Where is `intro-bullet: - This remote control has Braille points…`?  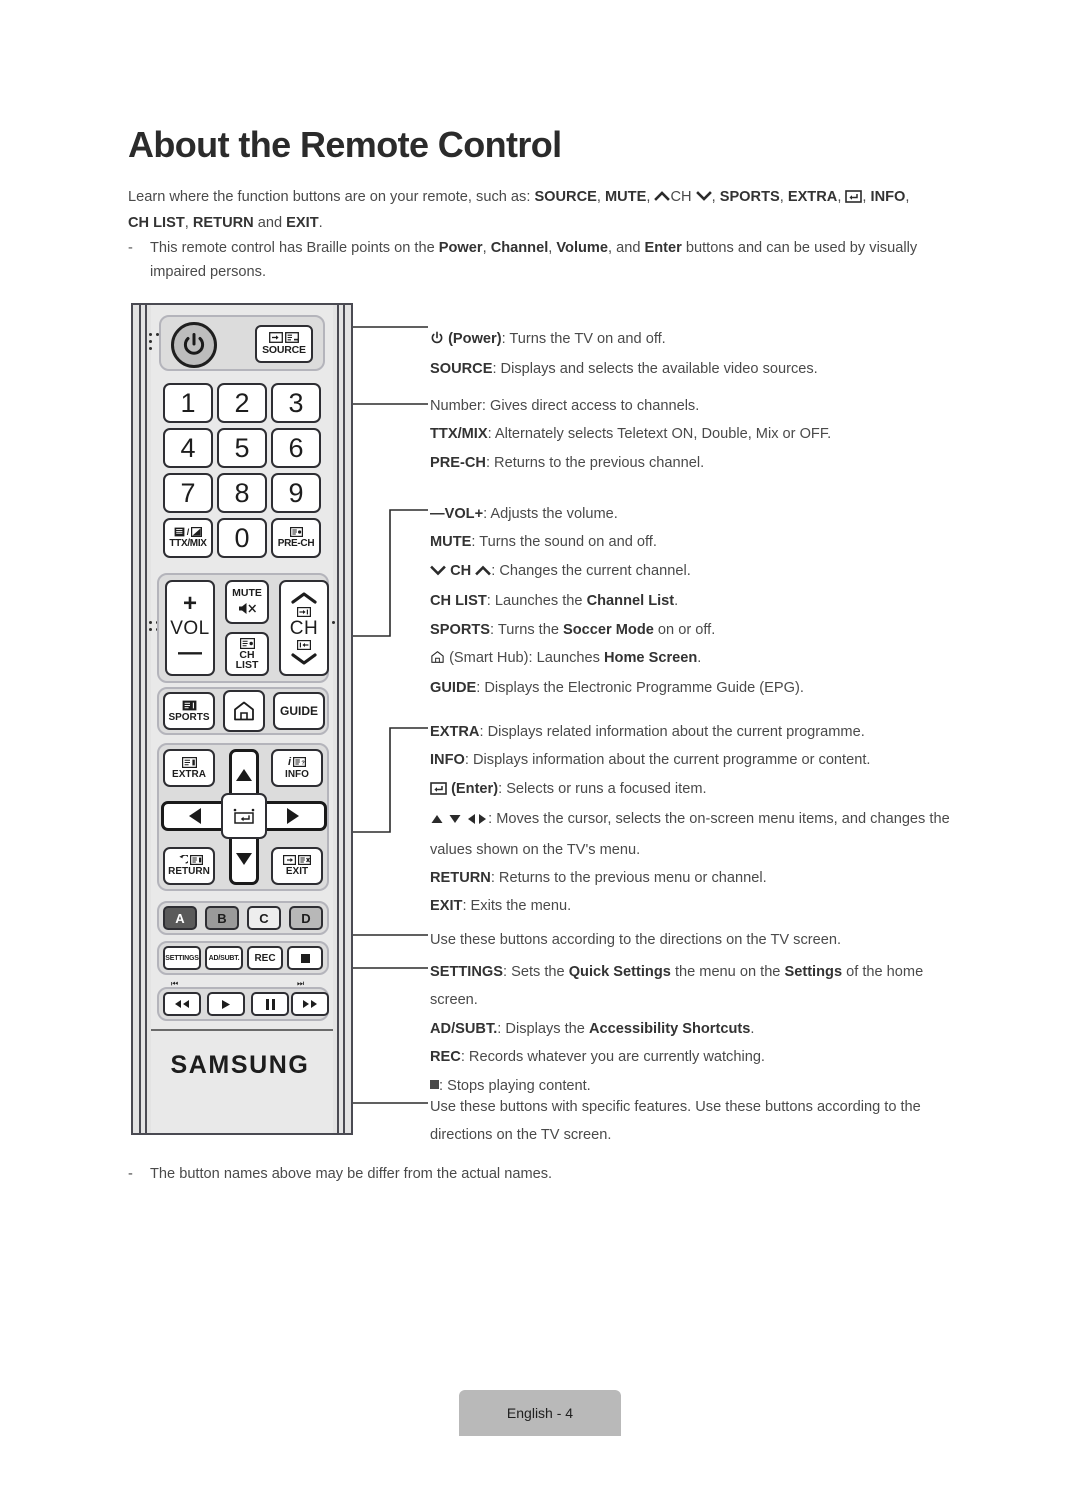 intro-bullet: - This remote control has Braille points… is located at coordinates (530, 260).